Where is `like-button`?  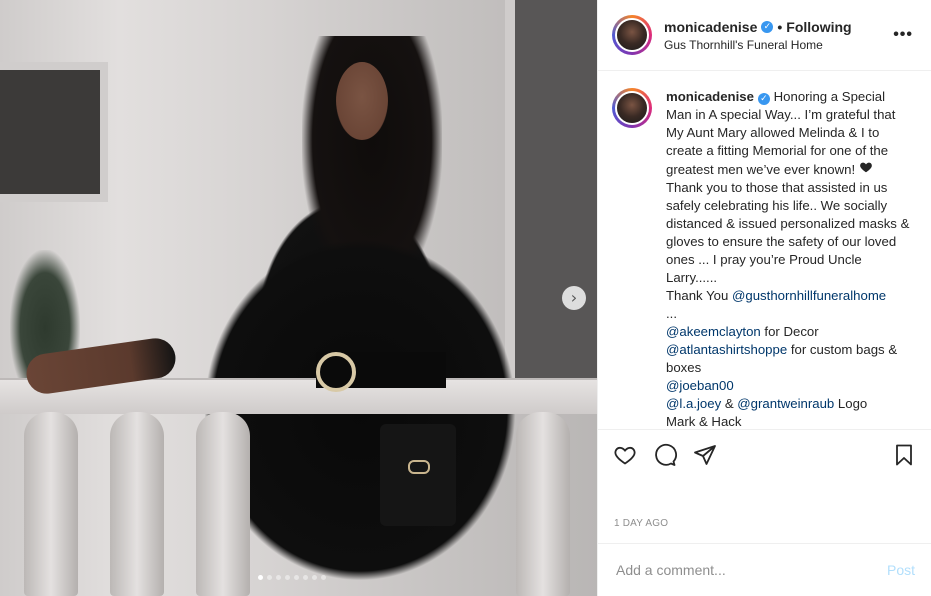
like-button is located at coordinates (625, 455).